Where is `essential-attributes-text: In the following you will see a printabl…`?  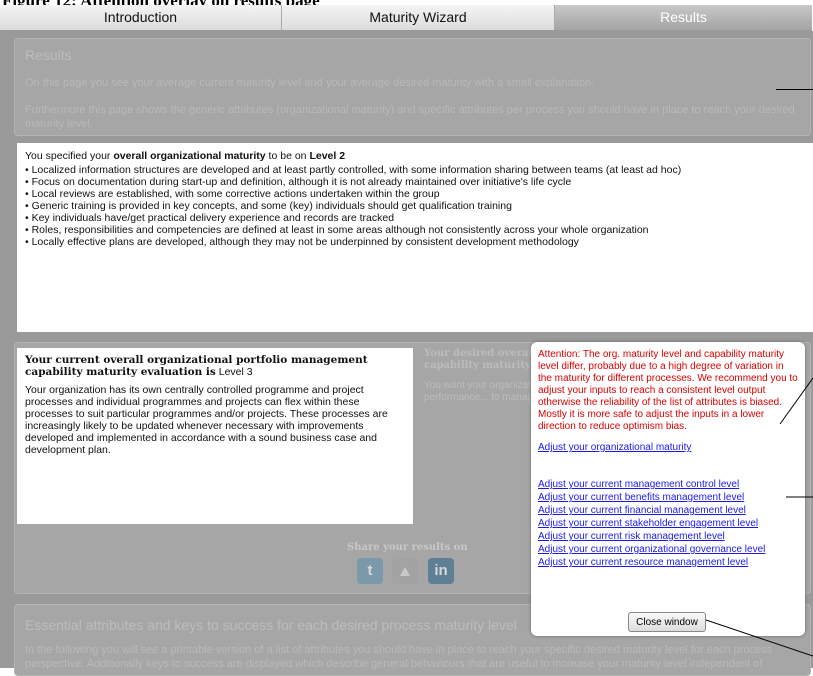 essential-attributes-text: In the following you will see a printabl… is located at coordinates (399, 657).